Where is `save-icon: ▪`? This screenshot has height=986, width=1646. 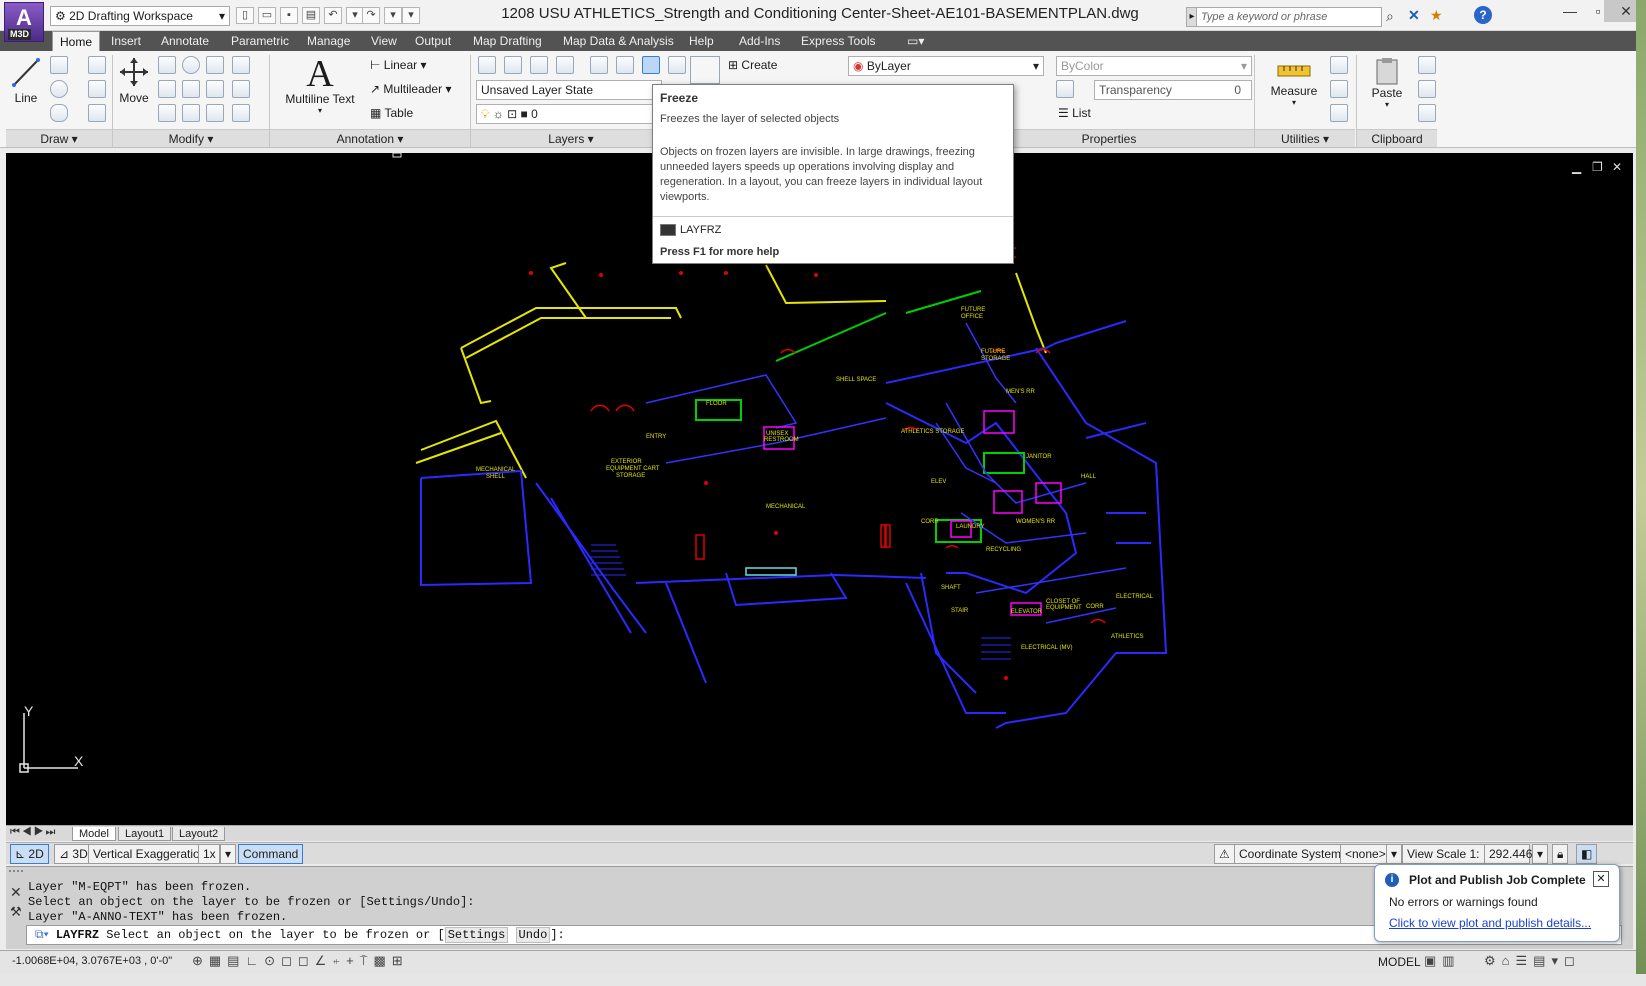 save-icon: ▪ is located at coordinates (289, 15).